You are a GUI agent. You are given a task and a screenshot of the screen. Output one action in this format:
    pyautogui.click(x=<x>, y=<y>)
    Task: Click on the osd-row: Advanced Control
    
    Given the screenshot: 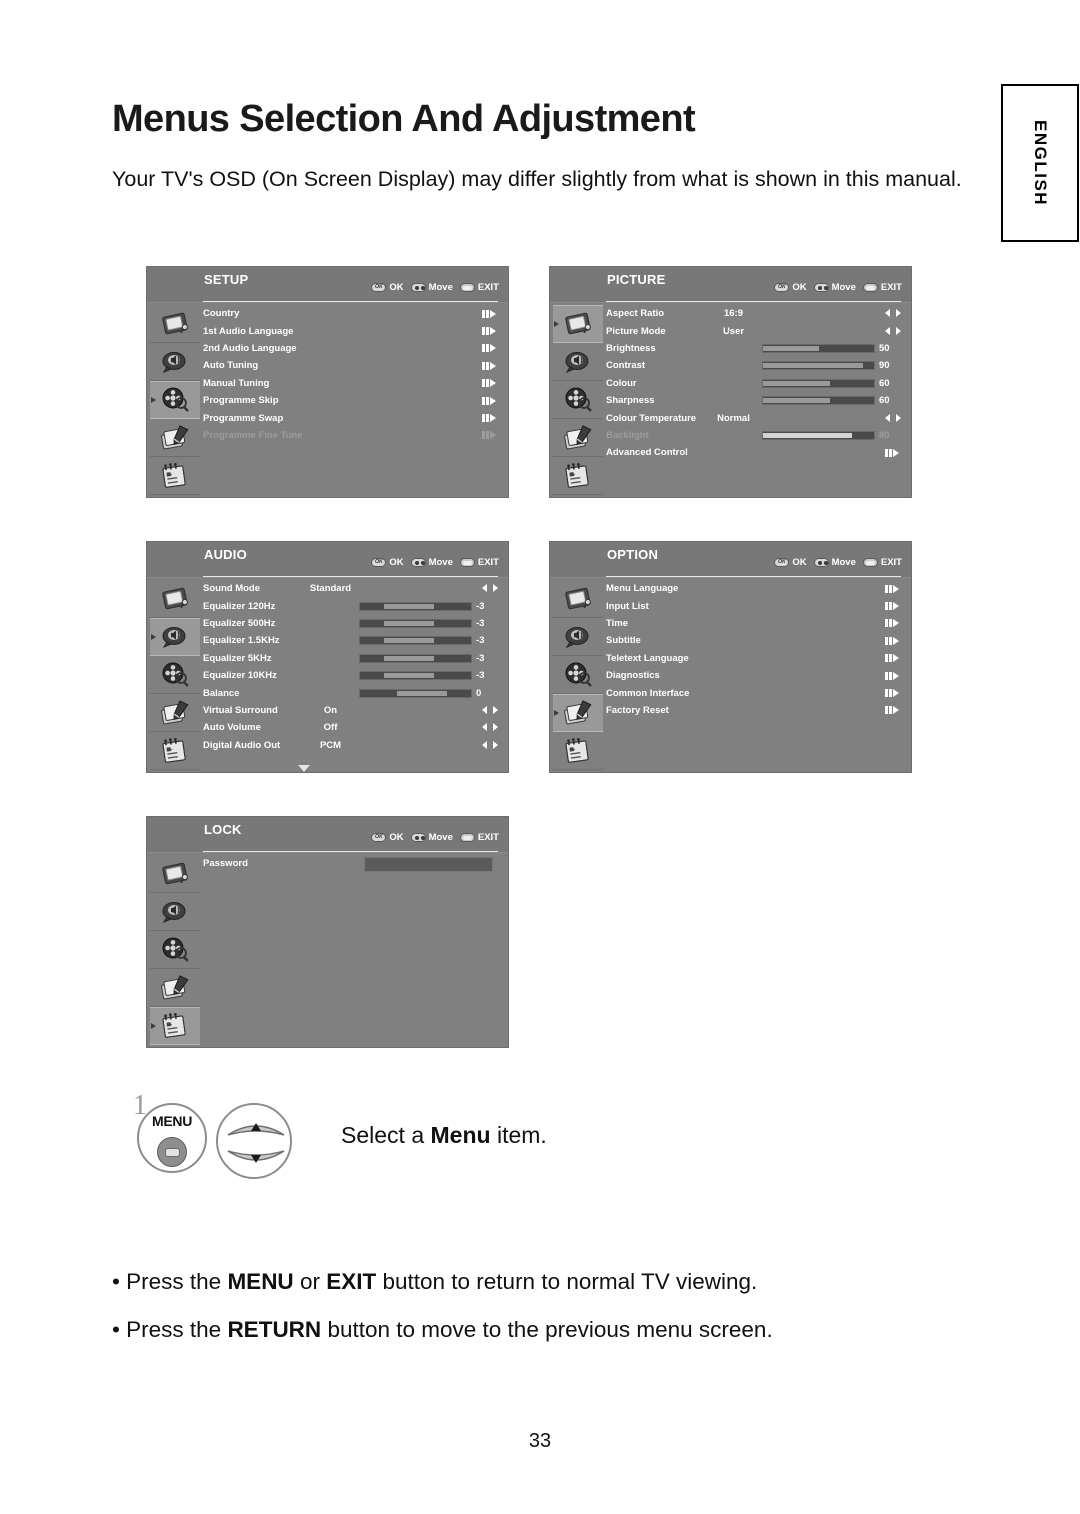 What is the action you would take?
    pyautogui.click(x=755, y=452)
    